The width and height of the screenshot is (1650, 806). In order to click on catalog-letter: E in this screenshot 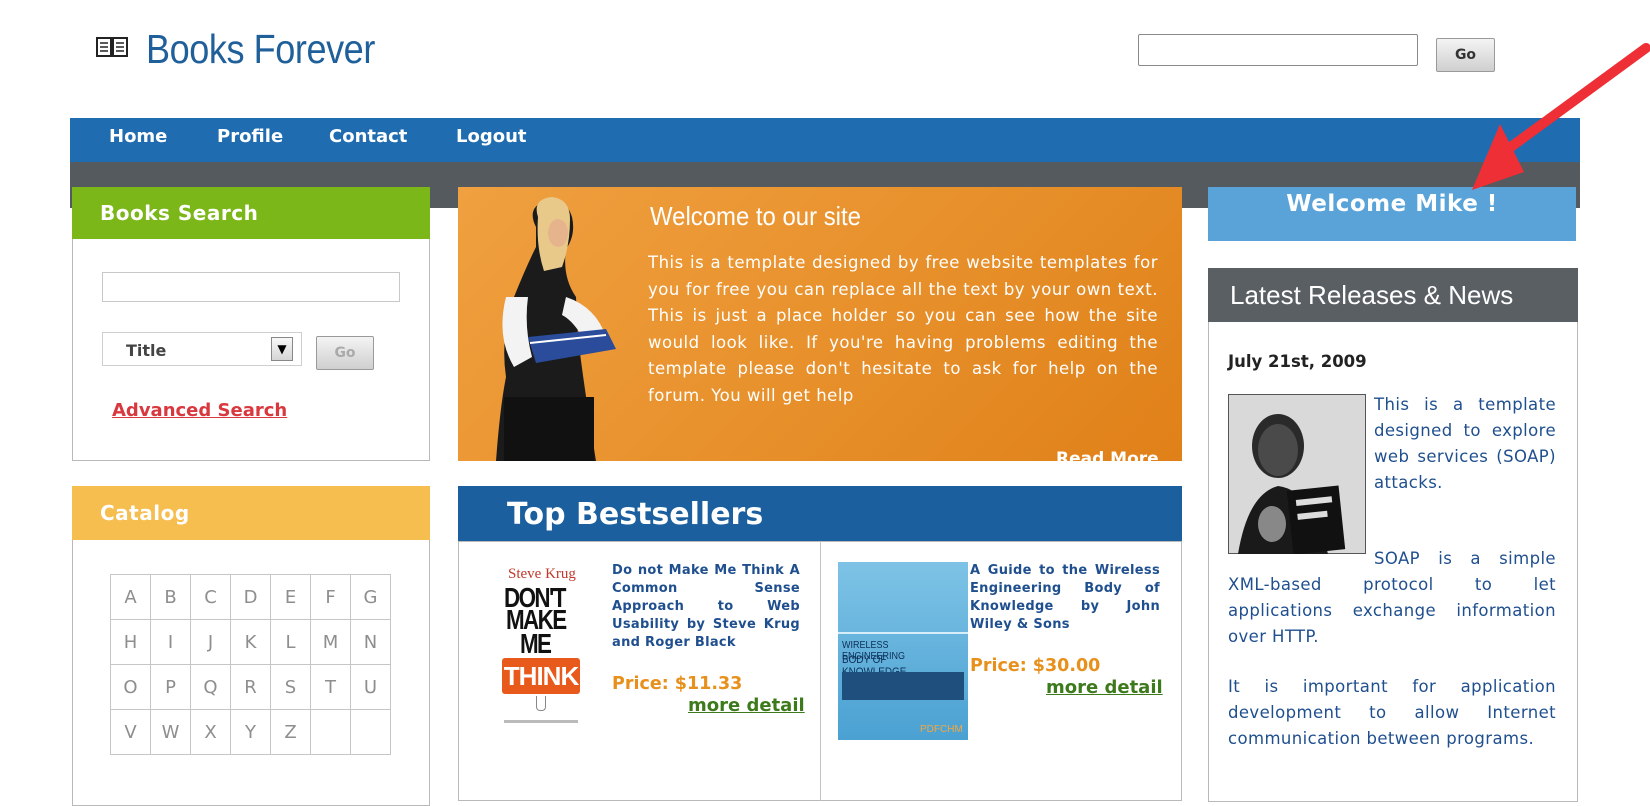, I will do `click(290, 597)`.